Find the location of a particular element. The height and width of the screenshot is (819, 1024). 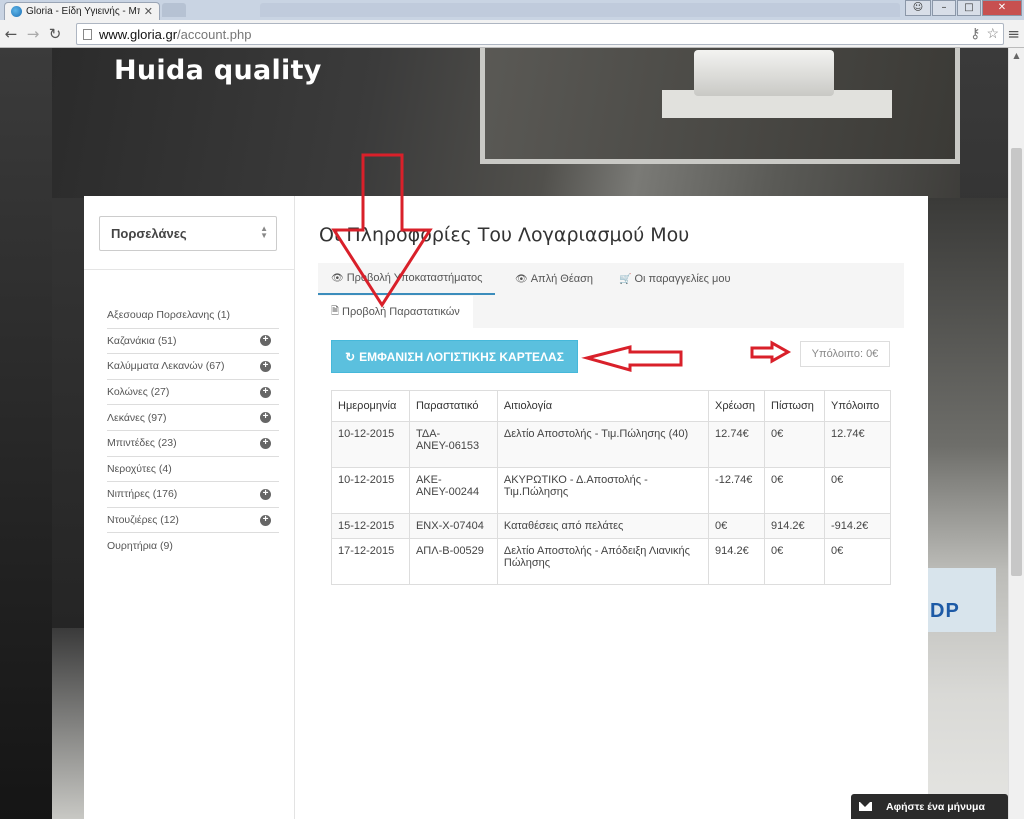

browser-tab: Gloria - Είδη Υγιεινής - Μπ ✕ is located at coordinates (82, 11).